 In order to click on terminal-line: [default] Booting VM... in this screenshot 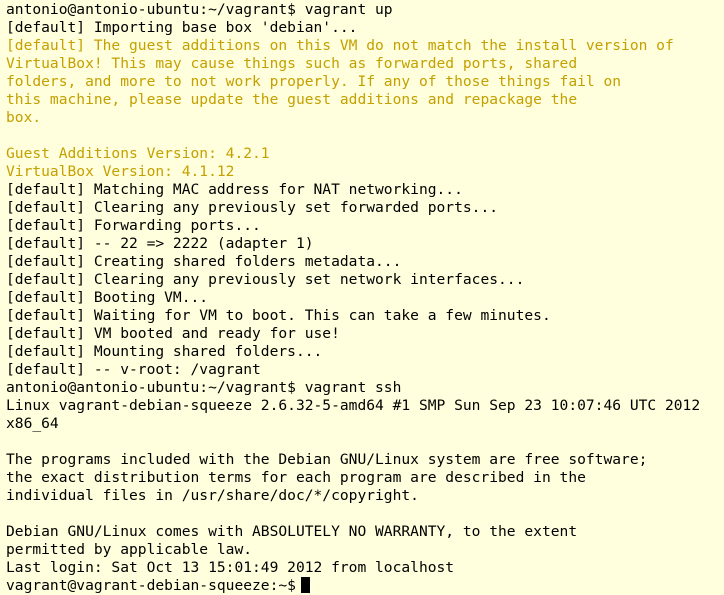, I will do `click(107, 297)`.